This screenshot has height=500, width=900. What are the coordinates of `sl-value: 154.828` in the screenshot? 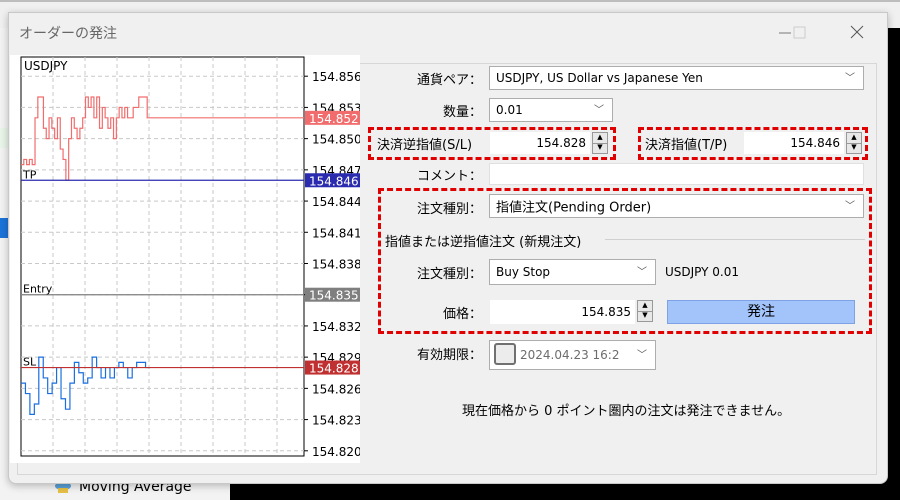 It's located at (561, 143).